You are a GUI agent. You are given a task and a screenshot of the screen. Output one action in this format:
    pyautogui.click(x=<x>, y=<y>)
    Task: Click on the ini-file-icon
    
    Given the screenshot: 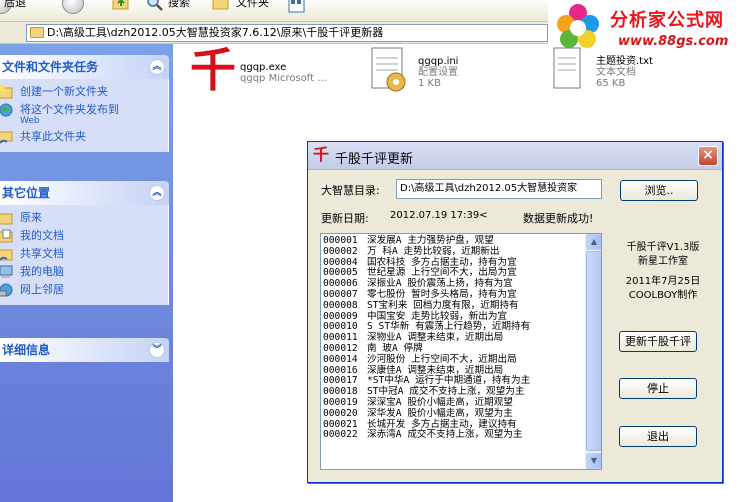 What is the action you would take?
    pyautogui.click(x=388, y=70)
    